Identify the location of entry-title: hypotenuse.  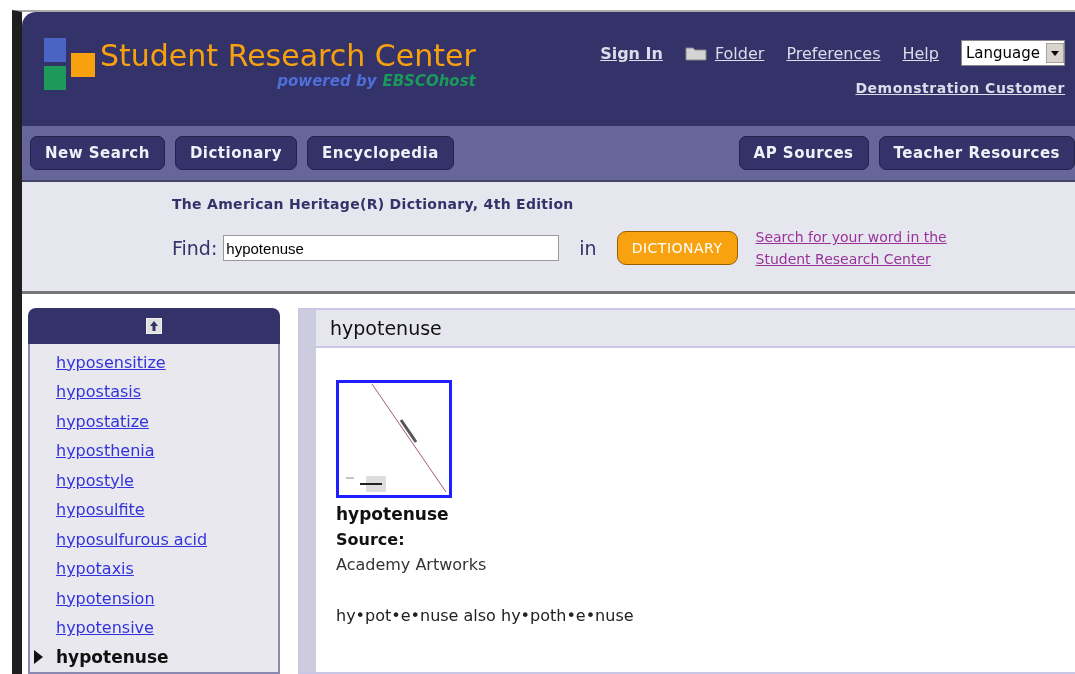
(695, 329).